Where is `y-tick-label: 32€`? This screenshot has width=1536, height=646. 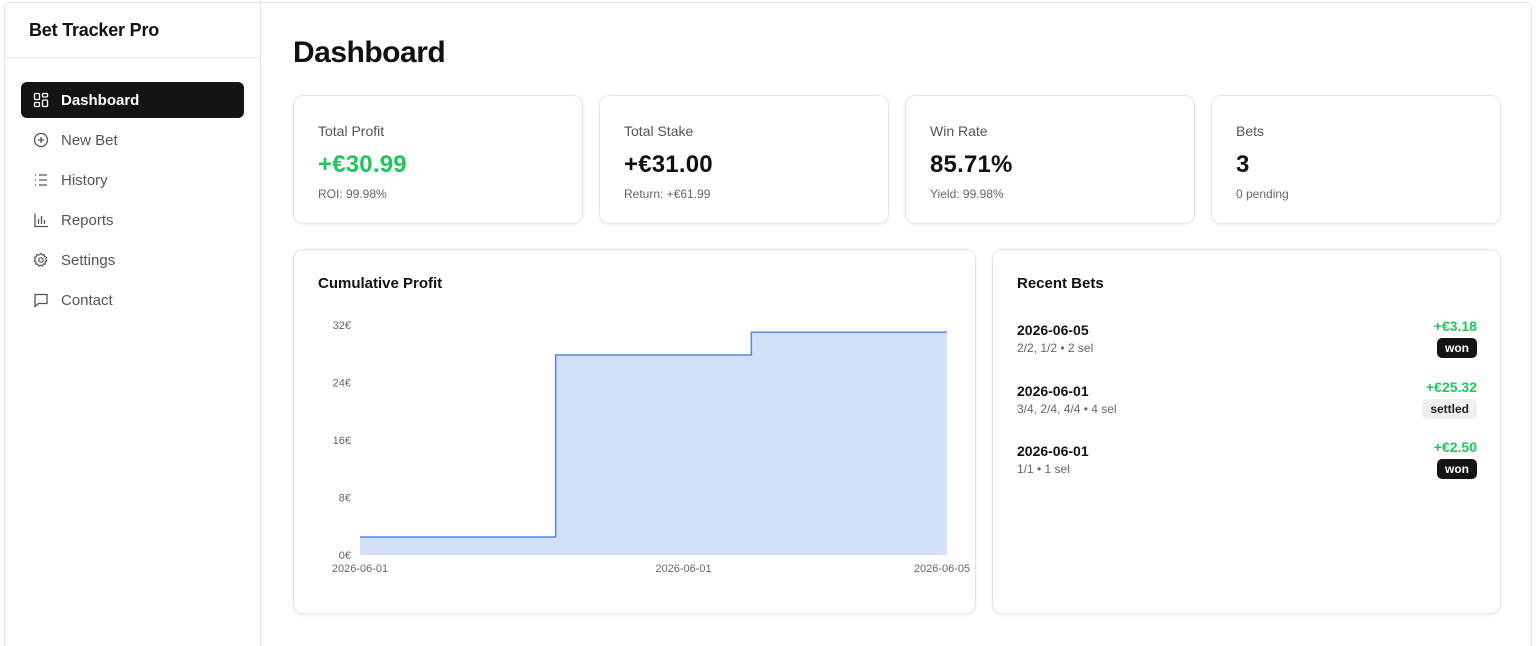
y-tick-label: 32€ is located at coordinates (342, 326).